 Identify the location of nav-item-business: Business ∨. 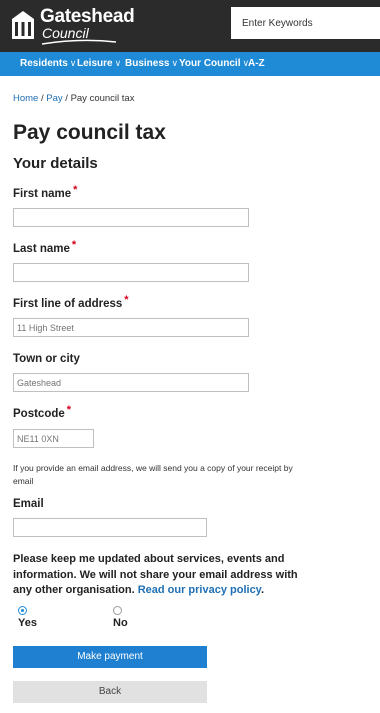
(151, 64).